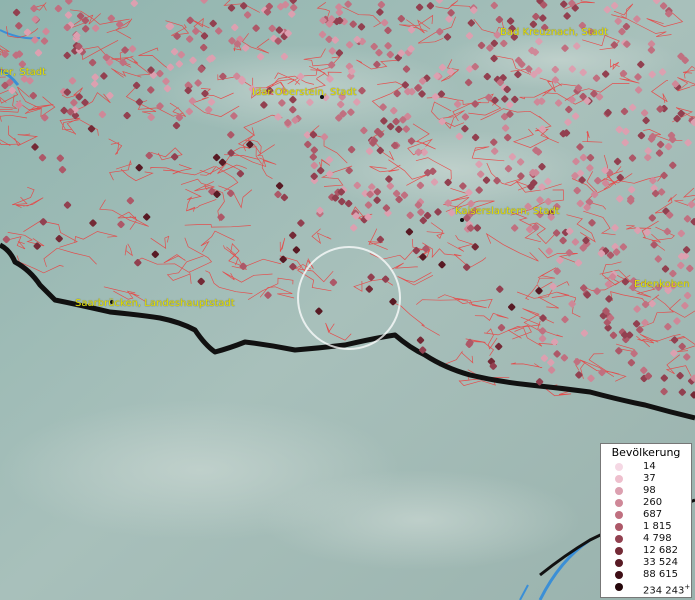  I want to click on legend-label: 260, so click(653, 502).